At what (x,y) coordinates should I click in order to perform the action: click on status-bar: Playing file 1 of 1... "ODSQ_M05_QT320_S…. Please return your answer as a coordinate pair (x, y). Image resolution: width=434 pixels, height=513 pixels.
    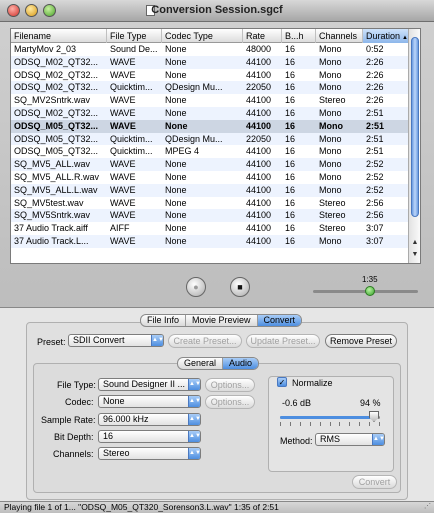
    Looking at the image, I should click on (217, 507).